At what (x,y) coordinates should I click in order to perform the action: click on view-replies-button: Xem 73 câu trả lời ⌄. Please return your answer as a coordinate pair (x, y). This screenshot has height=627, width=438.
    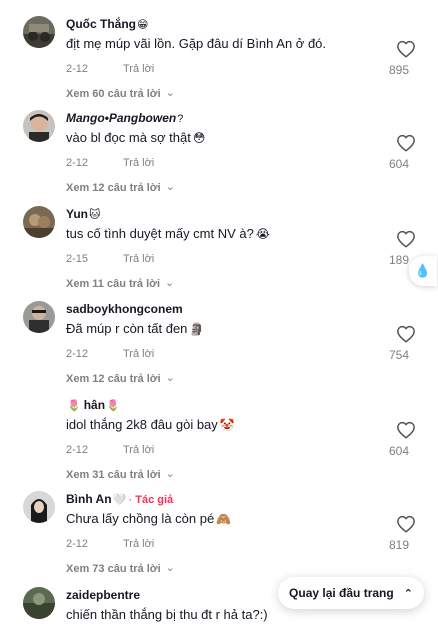
    Looking at the image, I should click on (120, 568).